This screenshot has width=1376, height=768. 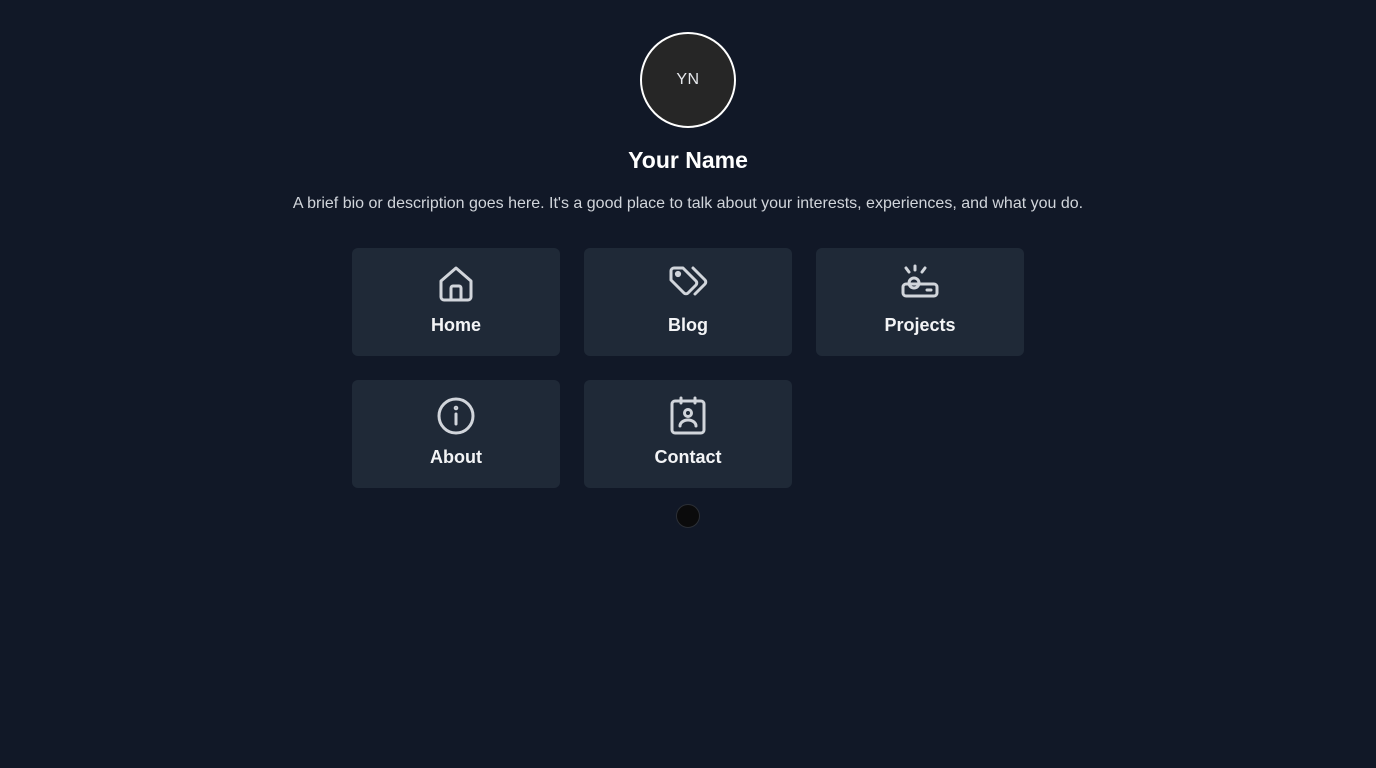 I want to click on nav-card-label: Home, so click(x=455, y=325).